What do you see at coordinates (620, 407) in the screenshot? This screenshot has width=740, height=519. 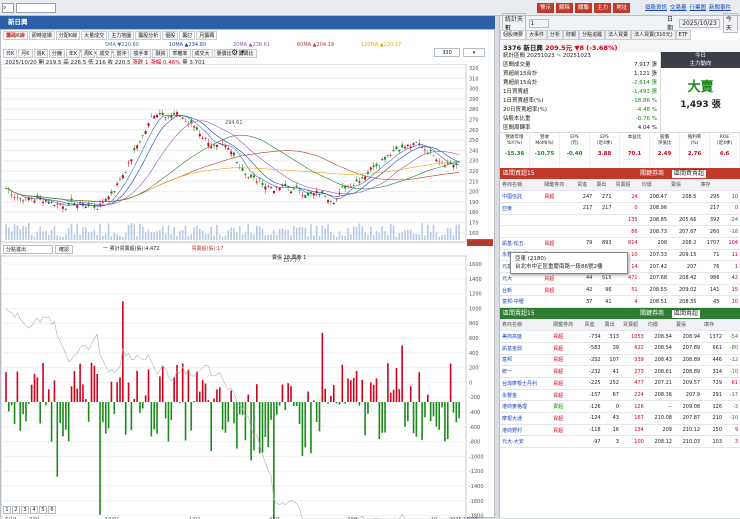 I see `table-row: 港商麥格理 賣超 -126 0 126 -- 209.08 126 -3` at bounding box center [620, 407].